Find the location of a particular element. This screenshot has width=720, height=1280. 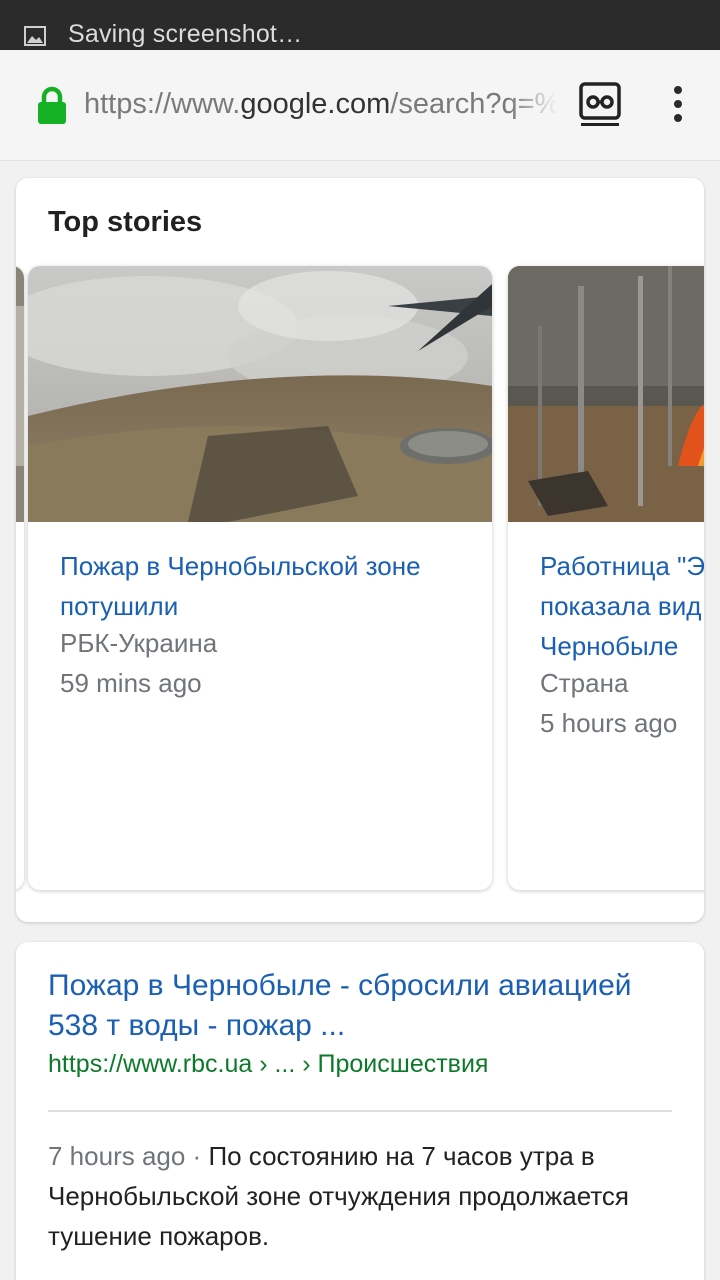

story-headline-line: показала вид is located at coordinates (621, 606).